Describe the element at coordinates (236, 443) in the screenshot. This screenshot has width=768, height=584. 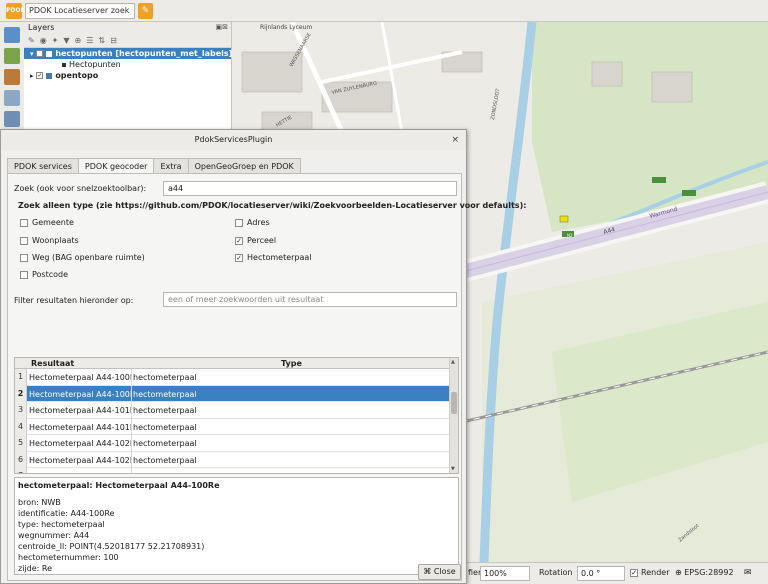
I see `table-row: 5 Hectometerpaal A44-102Li hectometerpaal` at that location.